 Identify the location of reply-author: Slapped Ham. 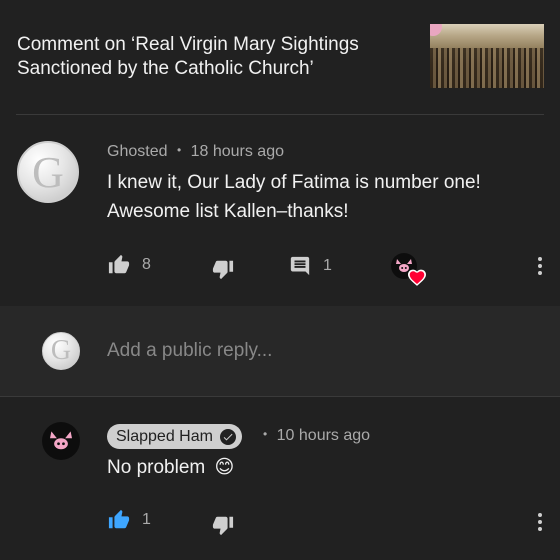
(164, 436).